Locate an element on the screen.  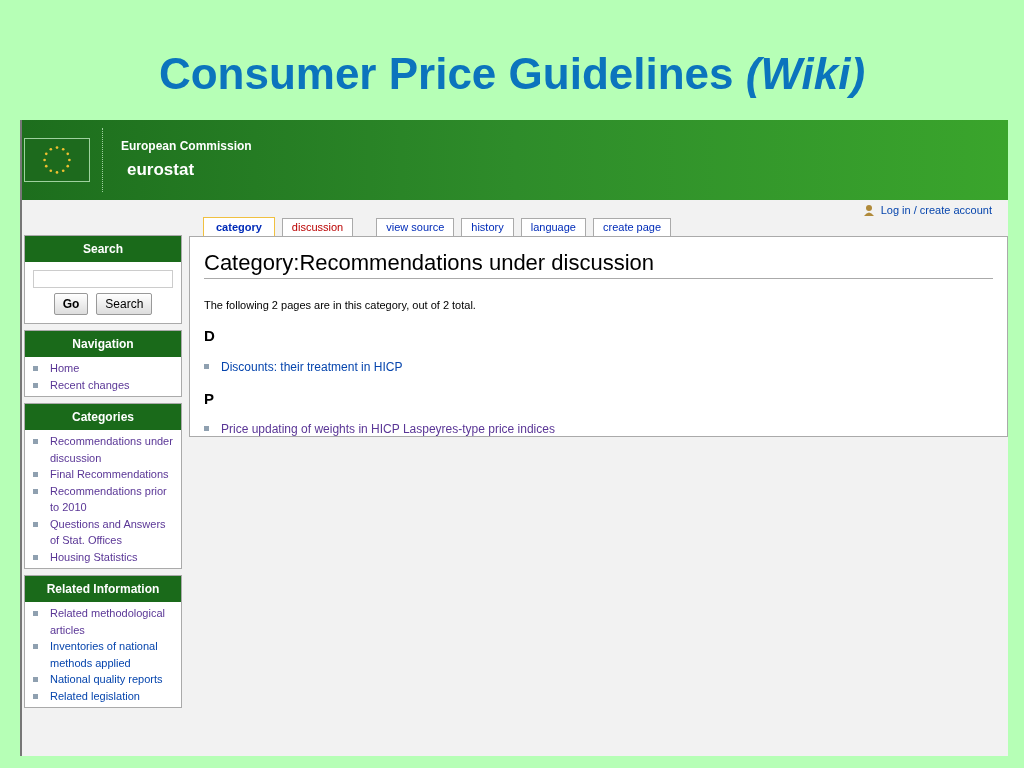
sidebar-link: Home is located at coordinates (65, 368).